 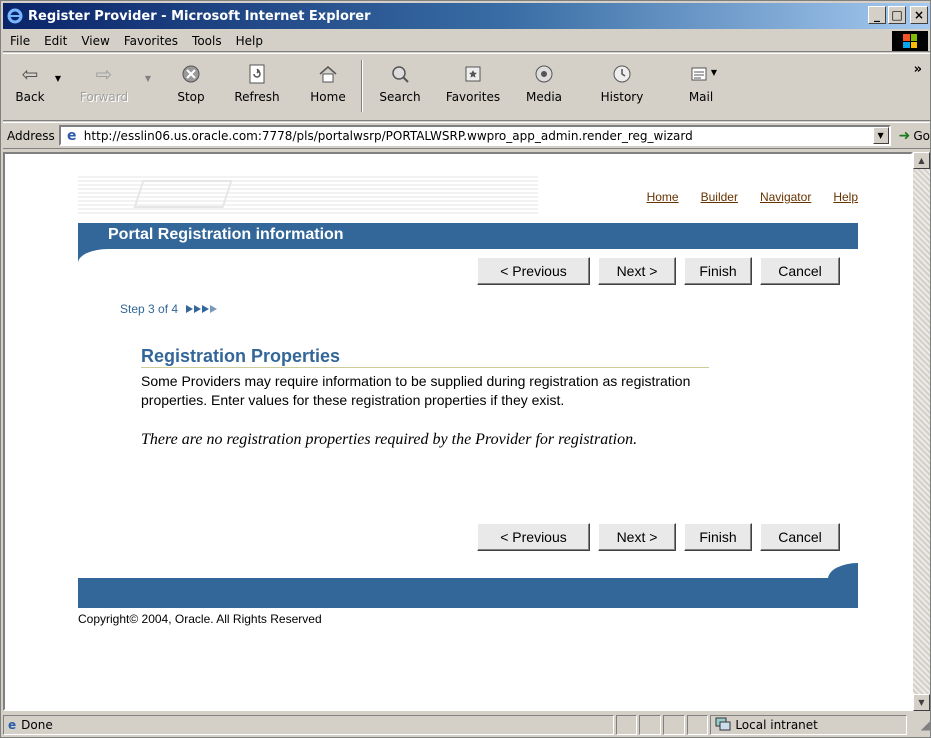 What do you see at coordinates (718, 537) in the screenshot?
I see `finish-button-bottom: Finish` at bounding box center [718, 537].